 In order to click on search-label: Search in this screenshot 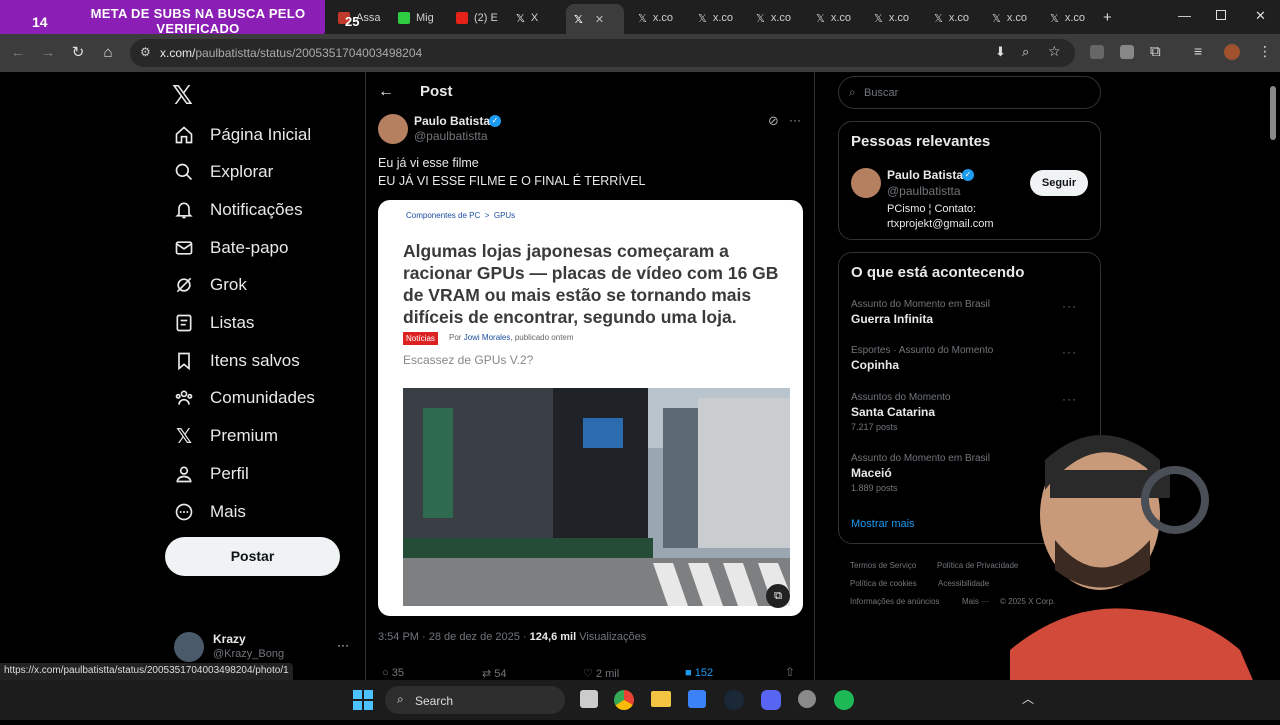, I will do `click(434, 701)`.